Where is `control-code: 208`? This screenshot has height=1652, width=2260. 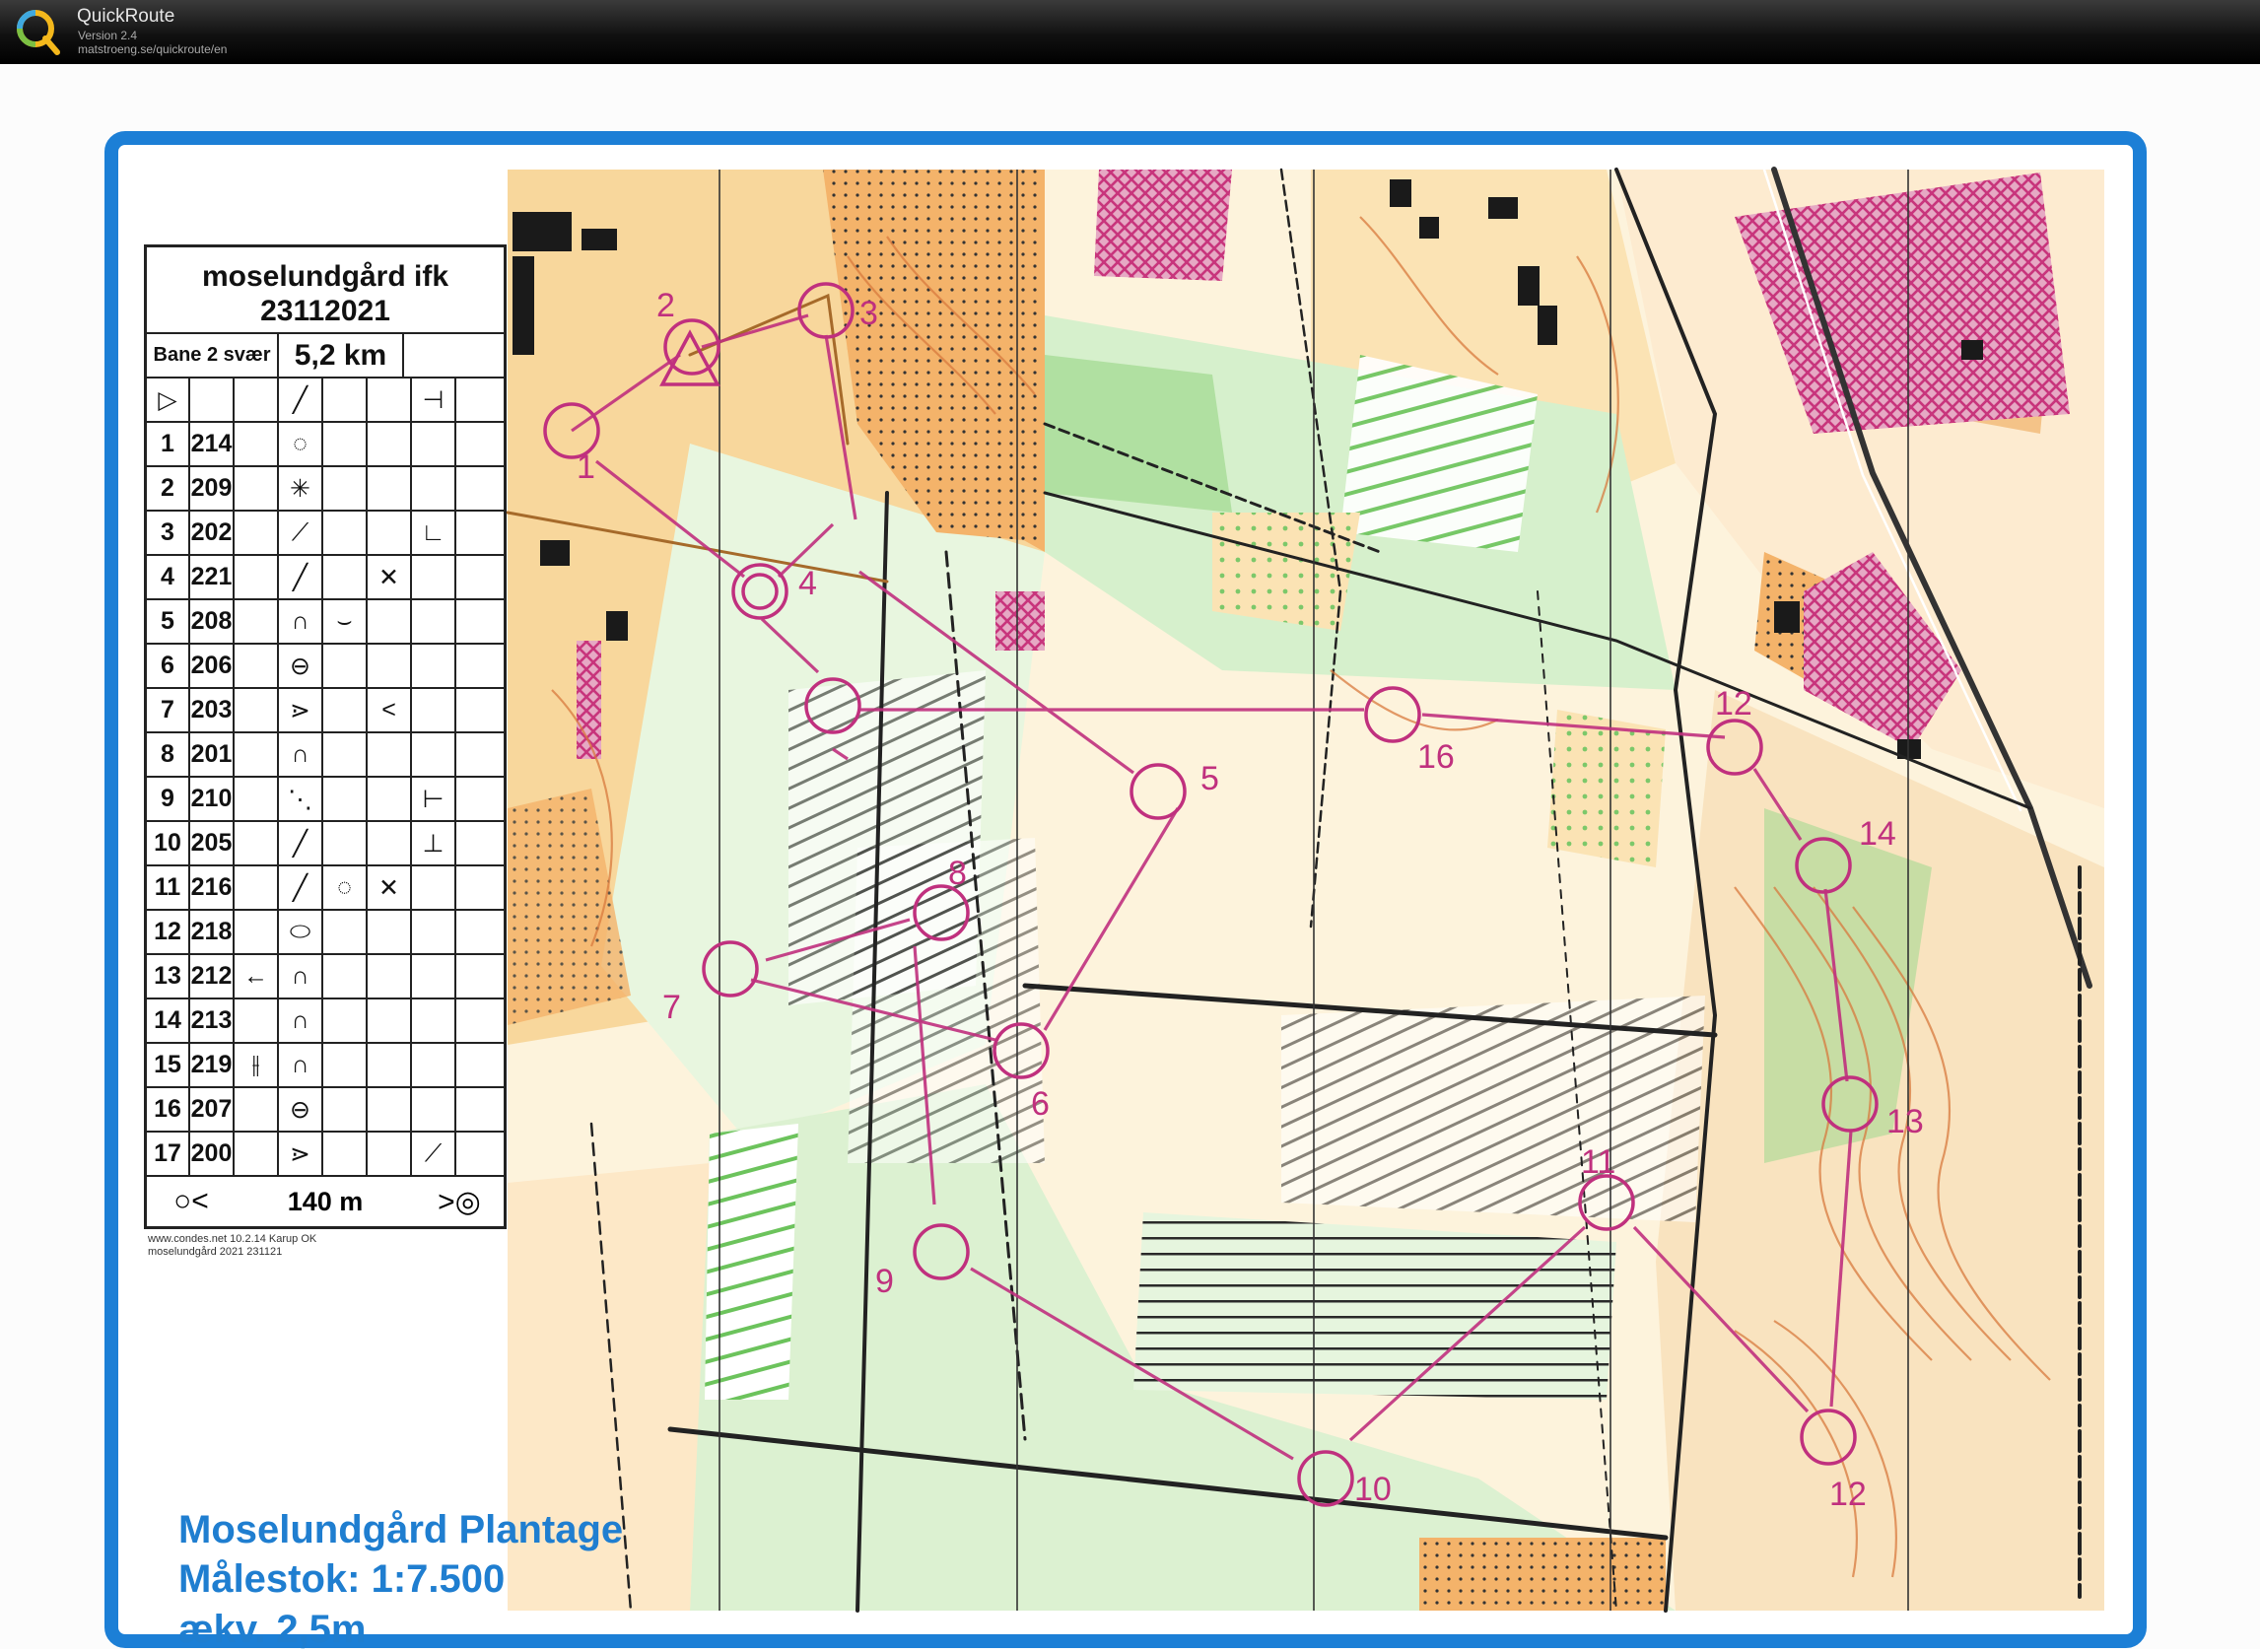
control-code: 208 is located at coordinates (212, 621).